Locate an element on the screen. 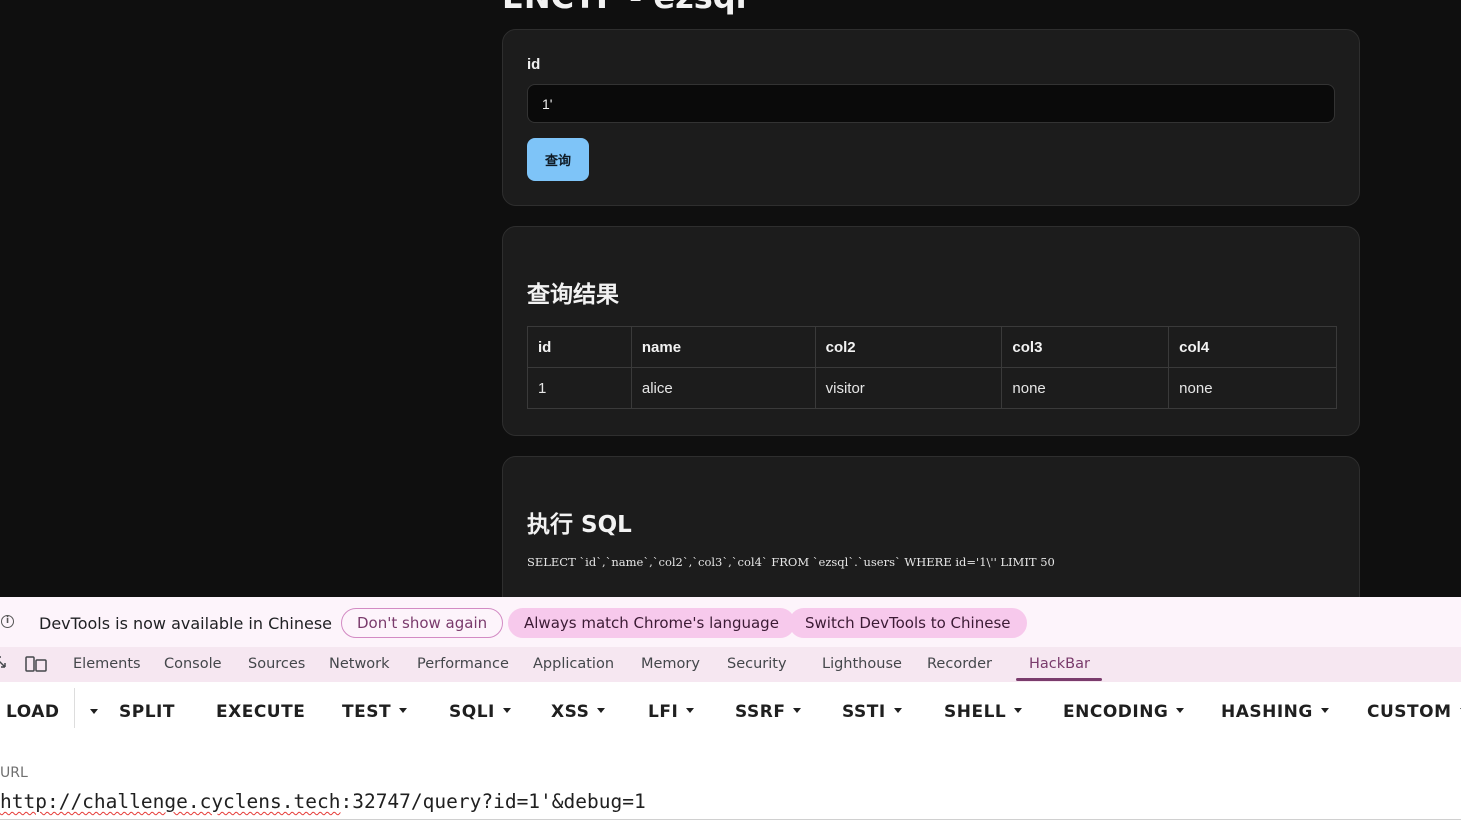 The image size is (1461, 824). hackbar-encoding-menu: ENCODING is located at coordinates (1124, 712).